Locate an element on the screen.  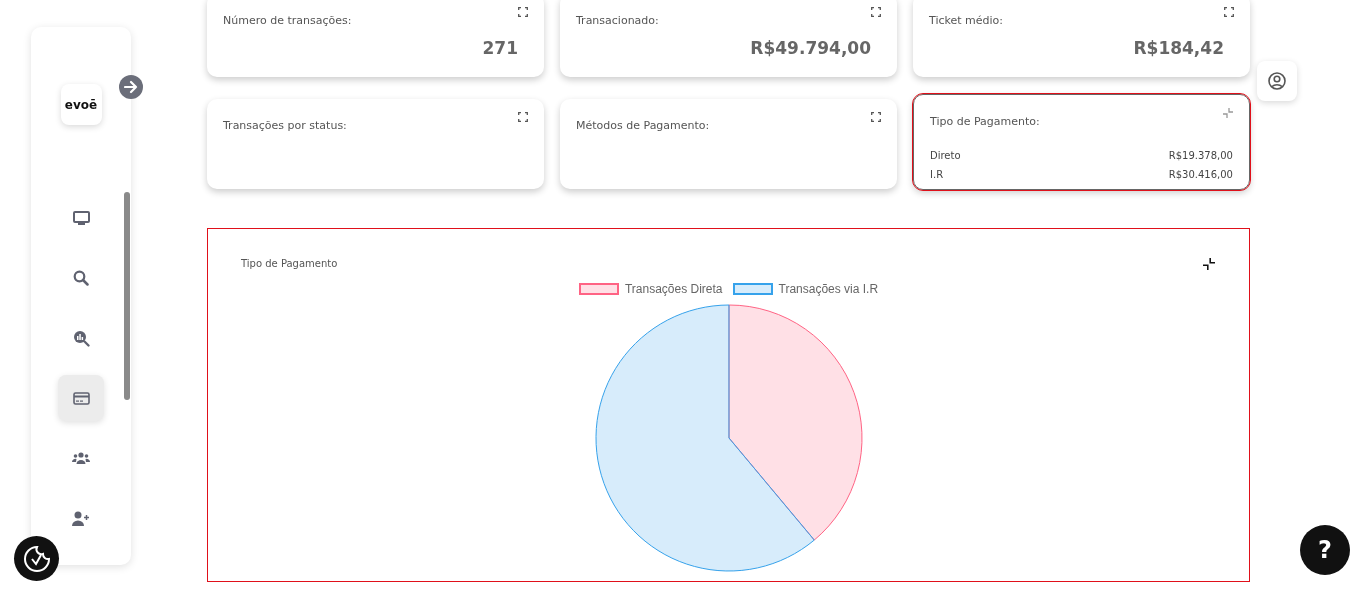
legend-label: Transações Direta is located at coordinates (673, 289).